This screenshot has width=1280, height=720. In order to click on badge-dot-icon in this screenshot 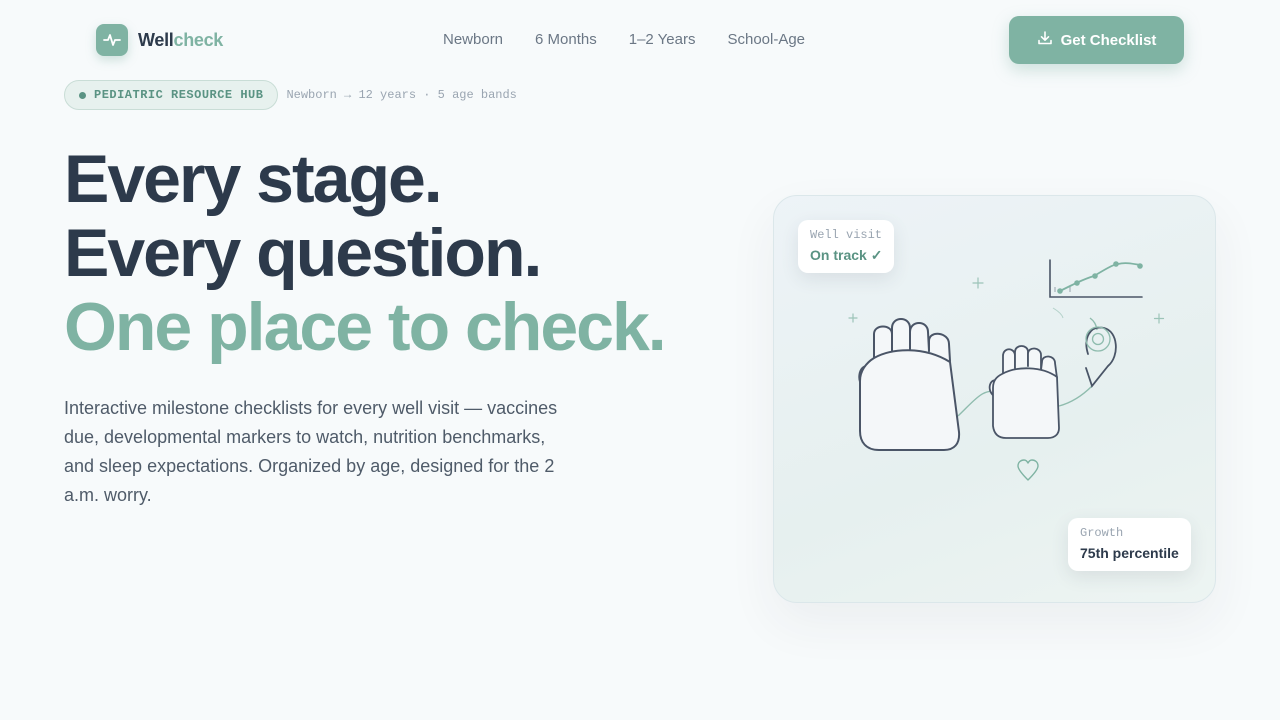, I will do `click(82, 95)`.